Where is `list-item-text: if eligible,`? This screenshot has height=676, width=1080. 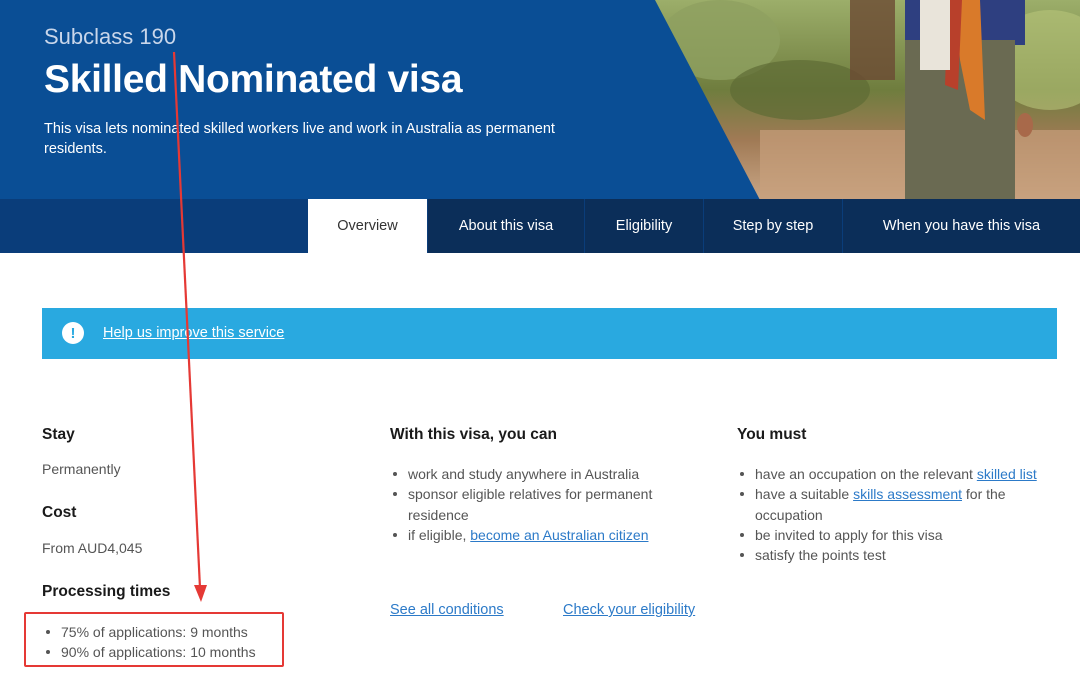
list-item-text: if eligible, is located at coordinates (439, 534).